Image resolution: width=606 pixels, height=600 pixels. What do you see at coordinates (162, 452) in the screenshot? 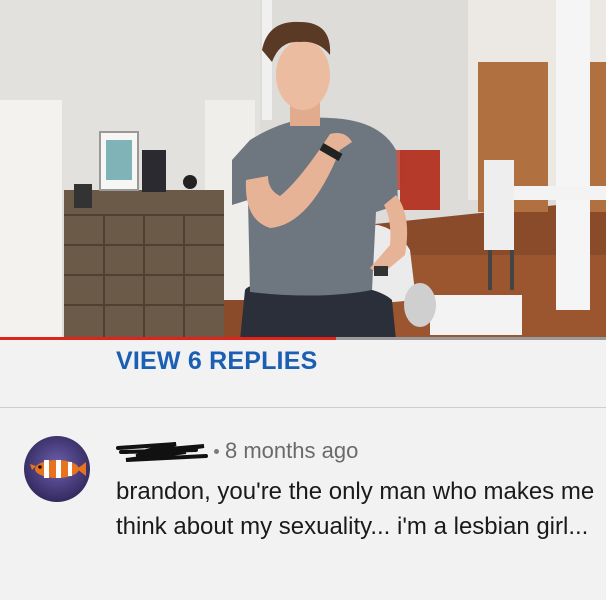
I see `redacted-username` at bounding box center [162, 452].